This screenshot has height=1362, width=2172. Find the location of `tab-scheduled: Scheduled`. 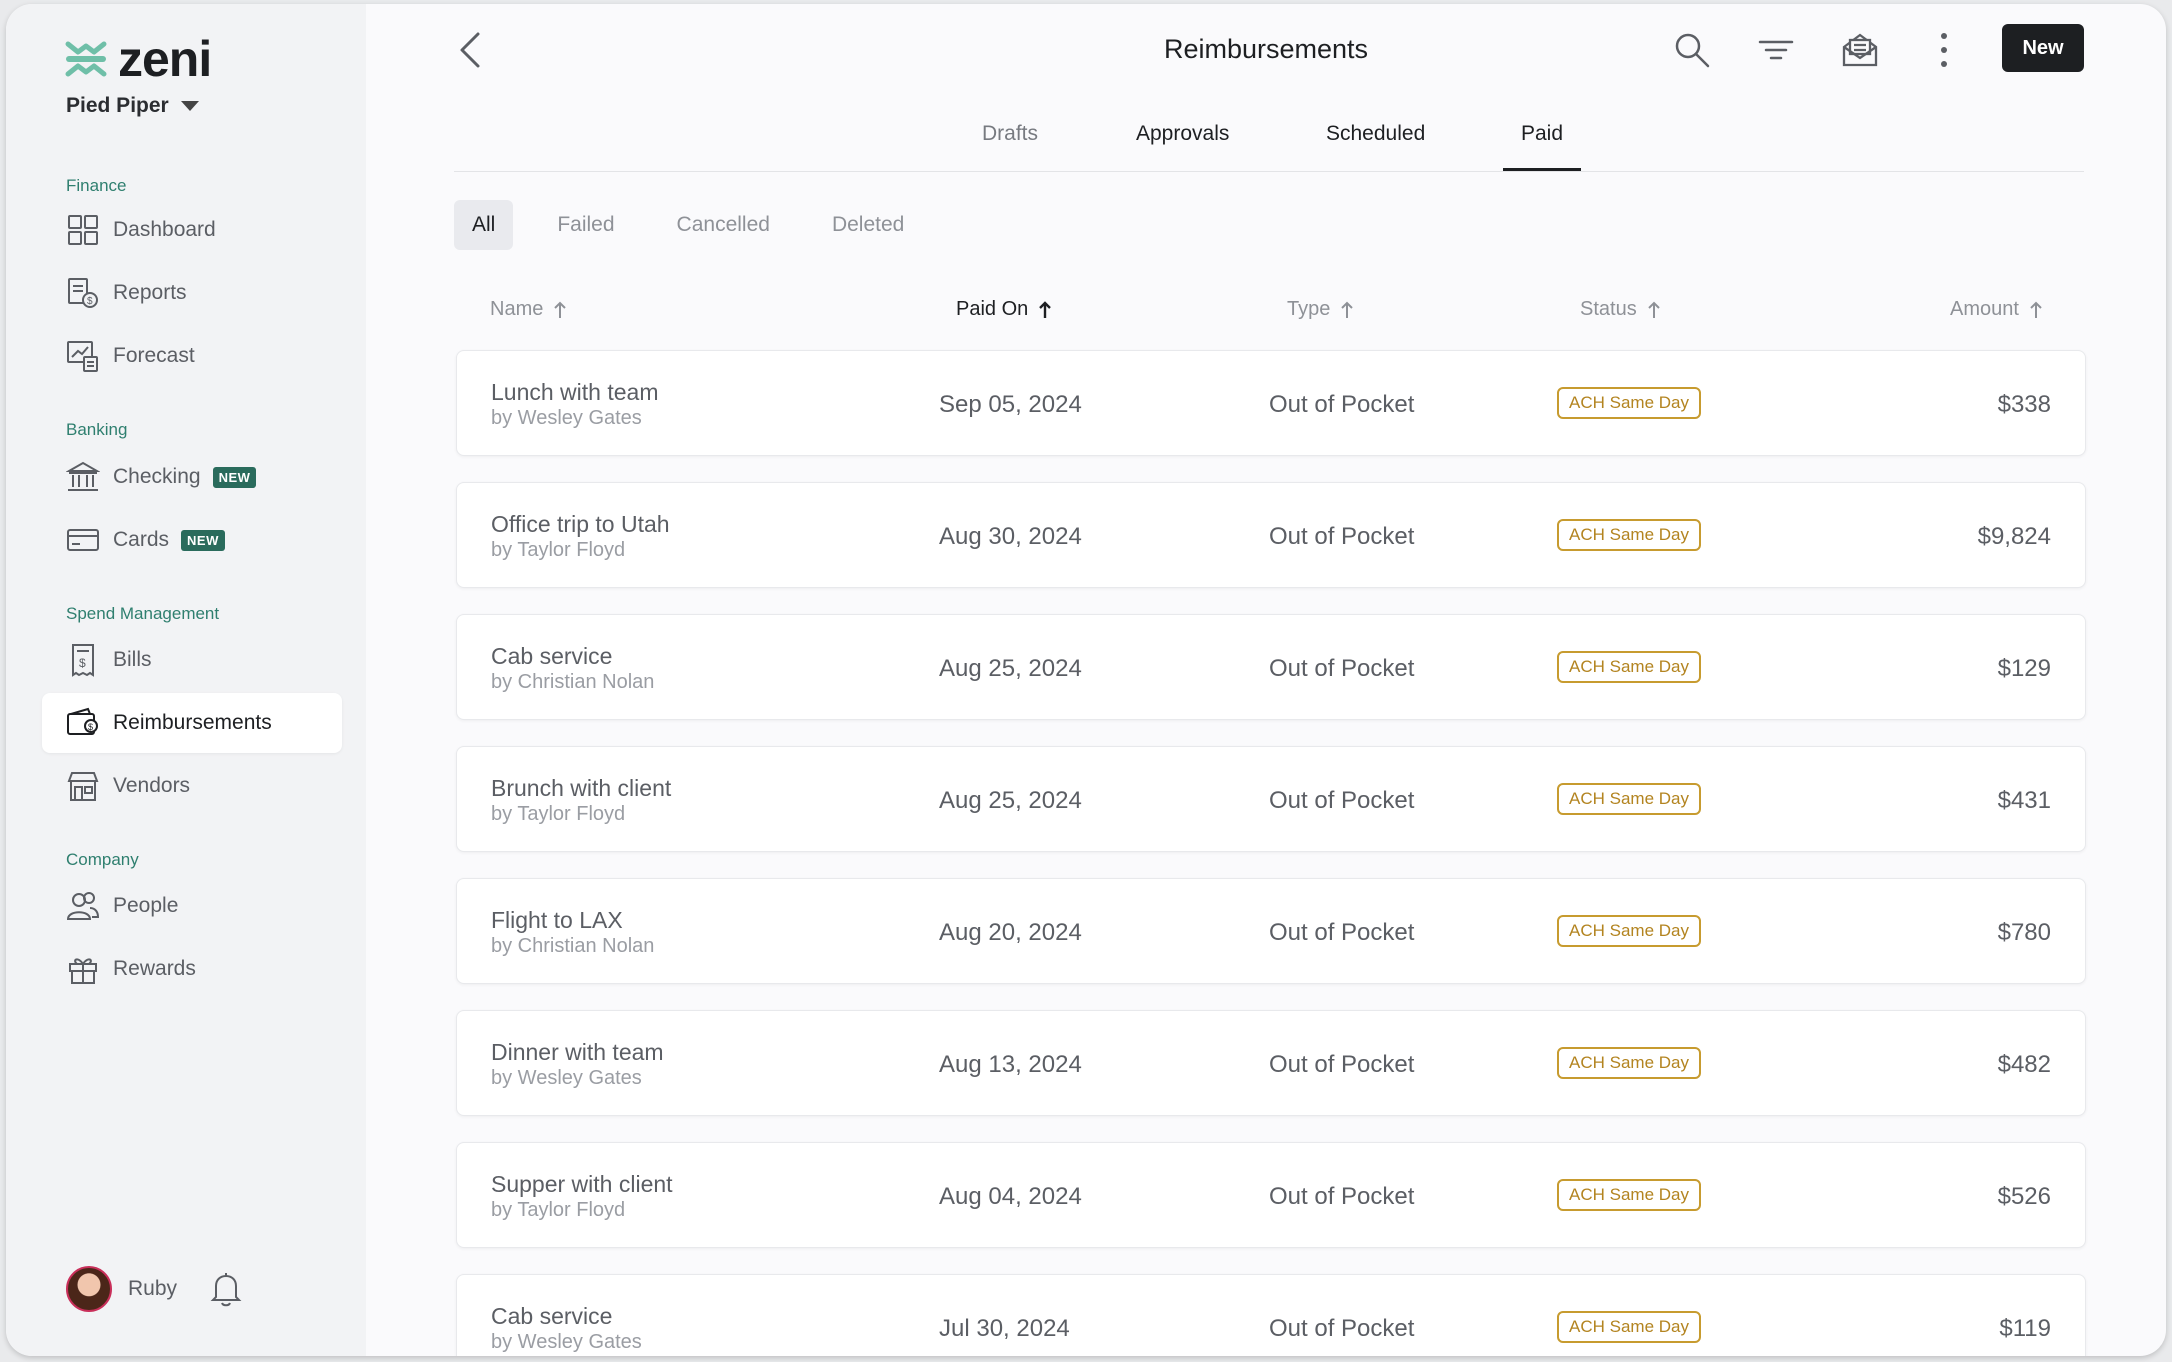

tab-scheduled: Scheduled is located at coordinates (1375, 134).